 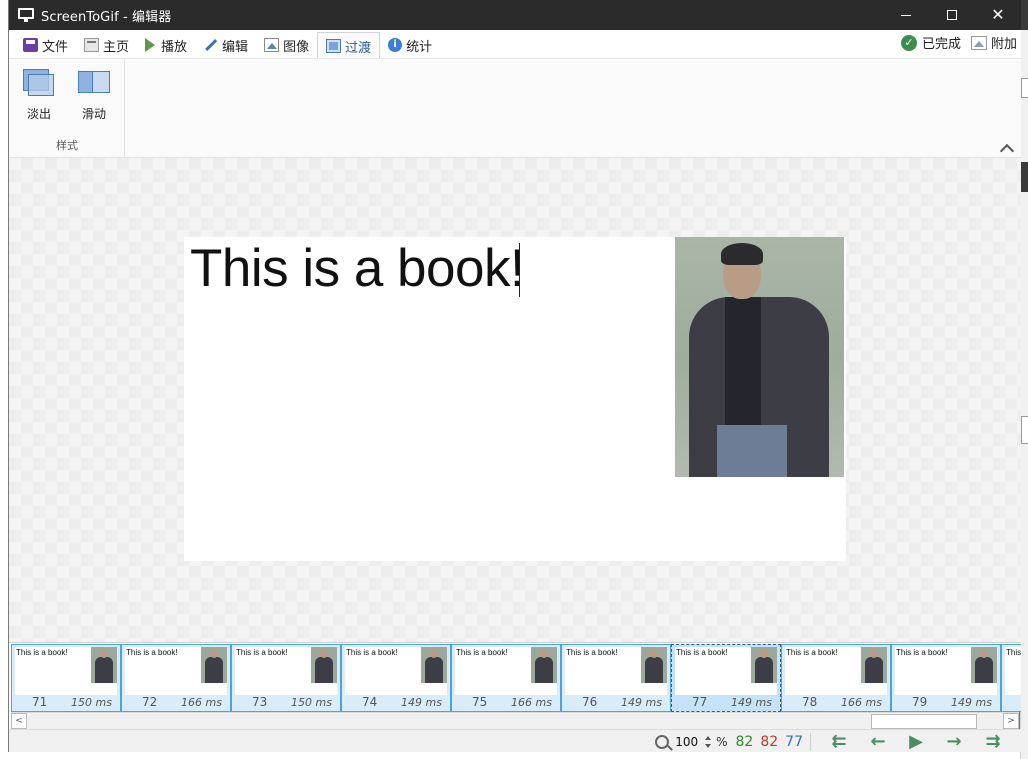 I want to click on selected-count: 82, so click(x=769, y=741).